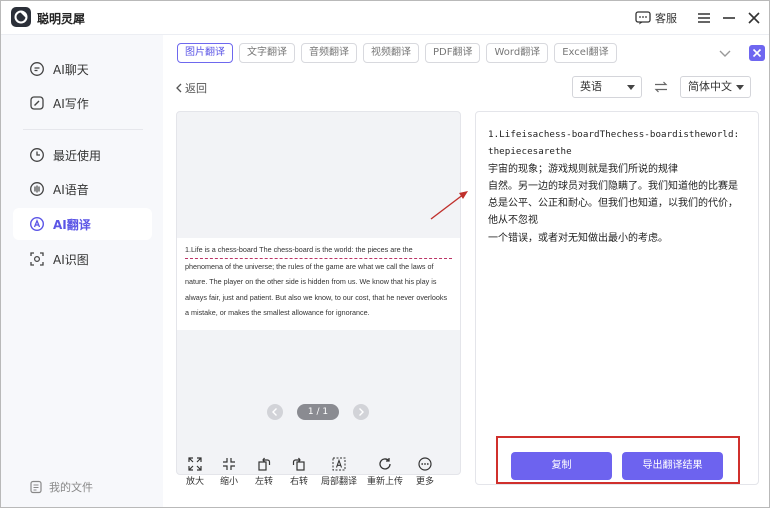 The height and width of the screenshot is (508, 770). Describe the element at coordinates (391, 53) in the screenshot. I see `tab-video-translate: 视频翻译` at that location.